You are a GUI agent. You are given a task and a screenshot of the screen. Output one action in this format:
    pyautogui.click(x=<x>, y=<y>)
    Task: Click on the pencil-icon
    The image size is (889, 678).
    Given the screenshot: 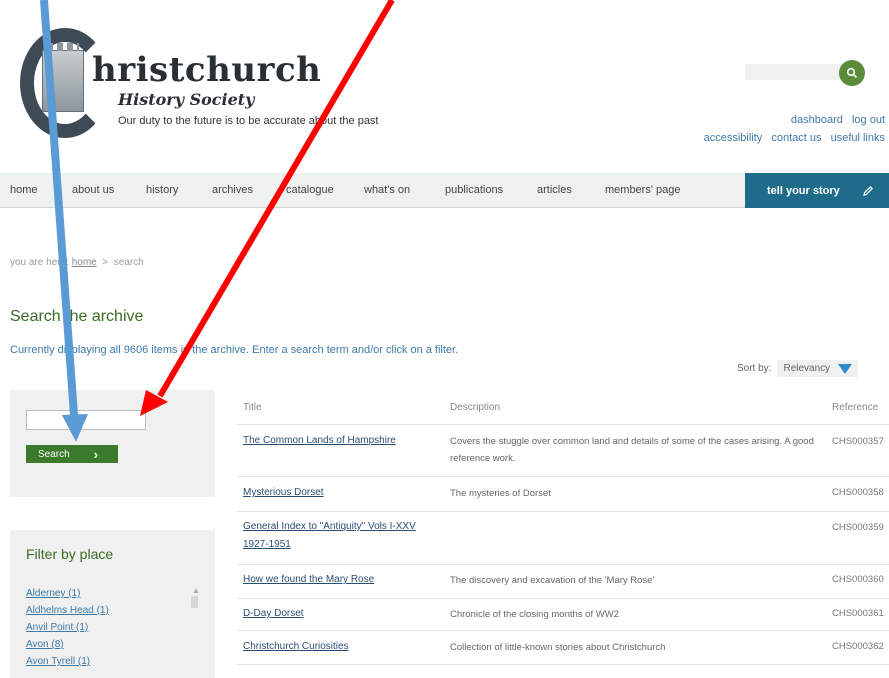 What is the action you would take?
    pyautogui.click(x=867, y=190)
    